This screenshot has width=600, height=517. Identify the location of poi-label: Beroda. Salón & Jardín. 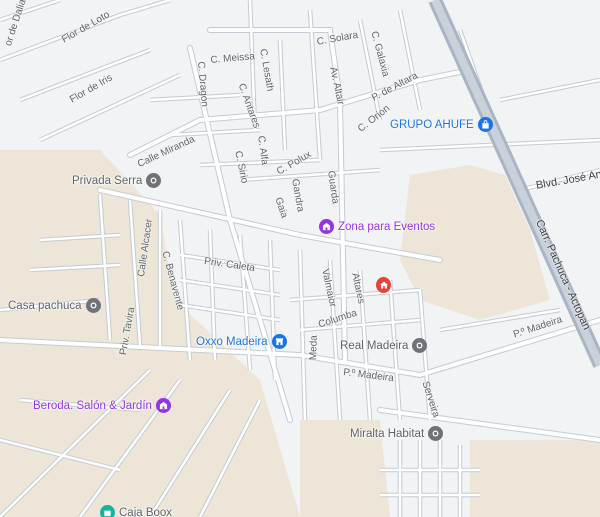
(92, 405).